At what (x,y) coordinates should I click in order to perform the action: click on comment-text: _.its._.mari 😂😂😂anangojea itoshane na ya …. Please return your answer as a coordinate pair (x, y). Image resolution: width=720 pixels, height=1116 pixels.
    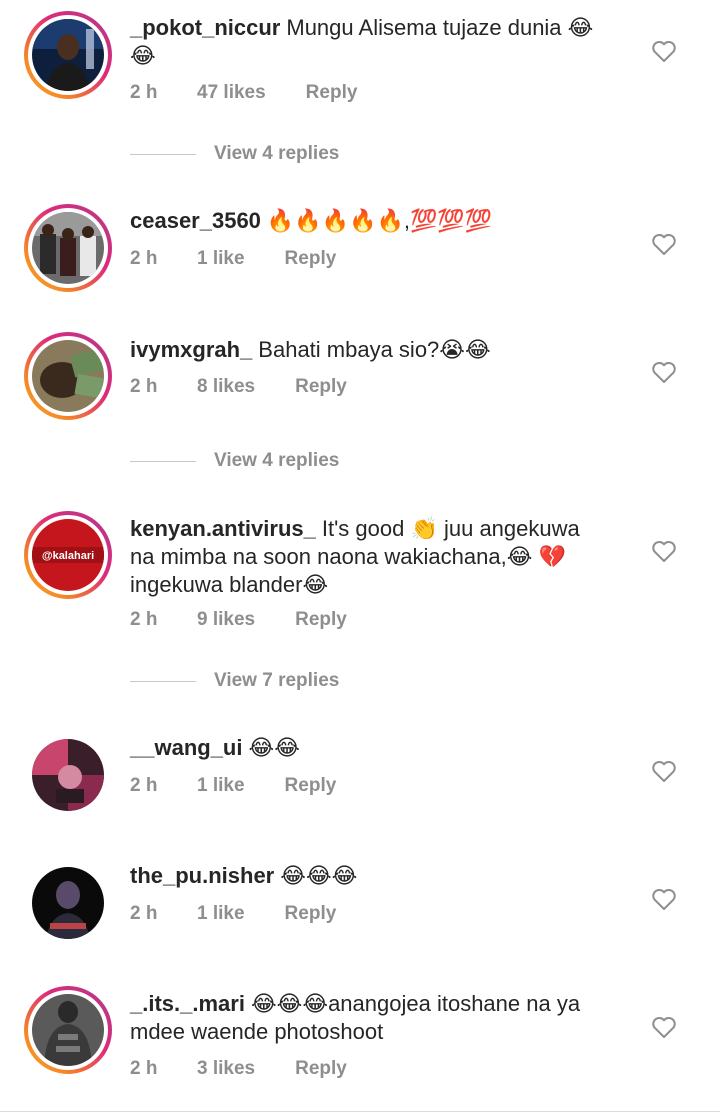
    Looking at the image, I should click on (370, 1018).